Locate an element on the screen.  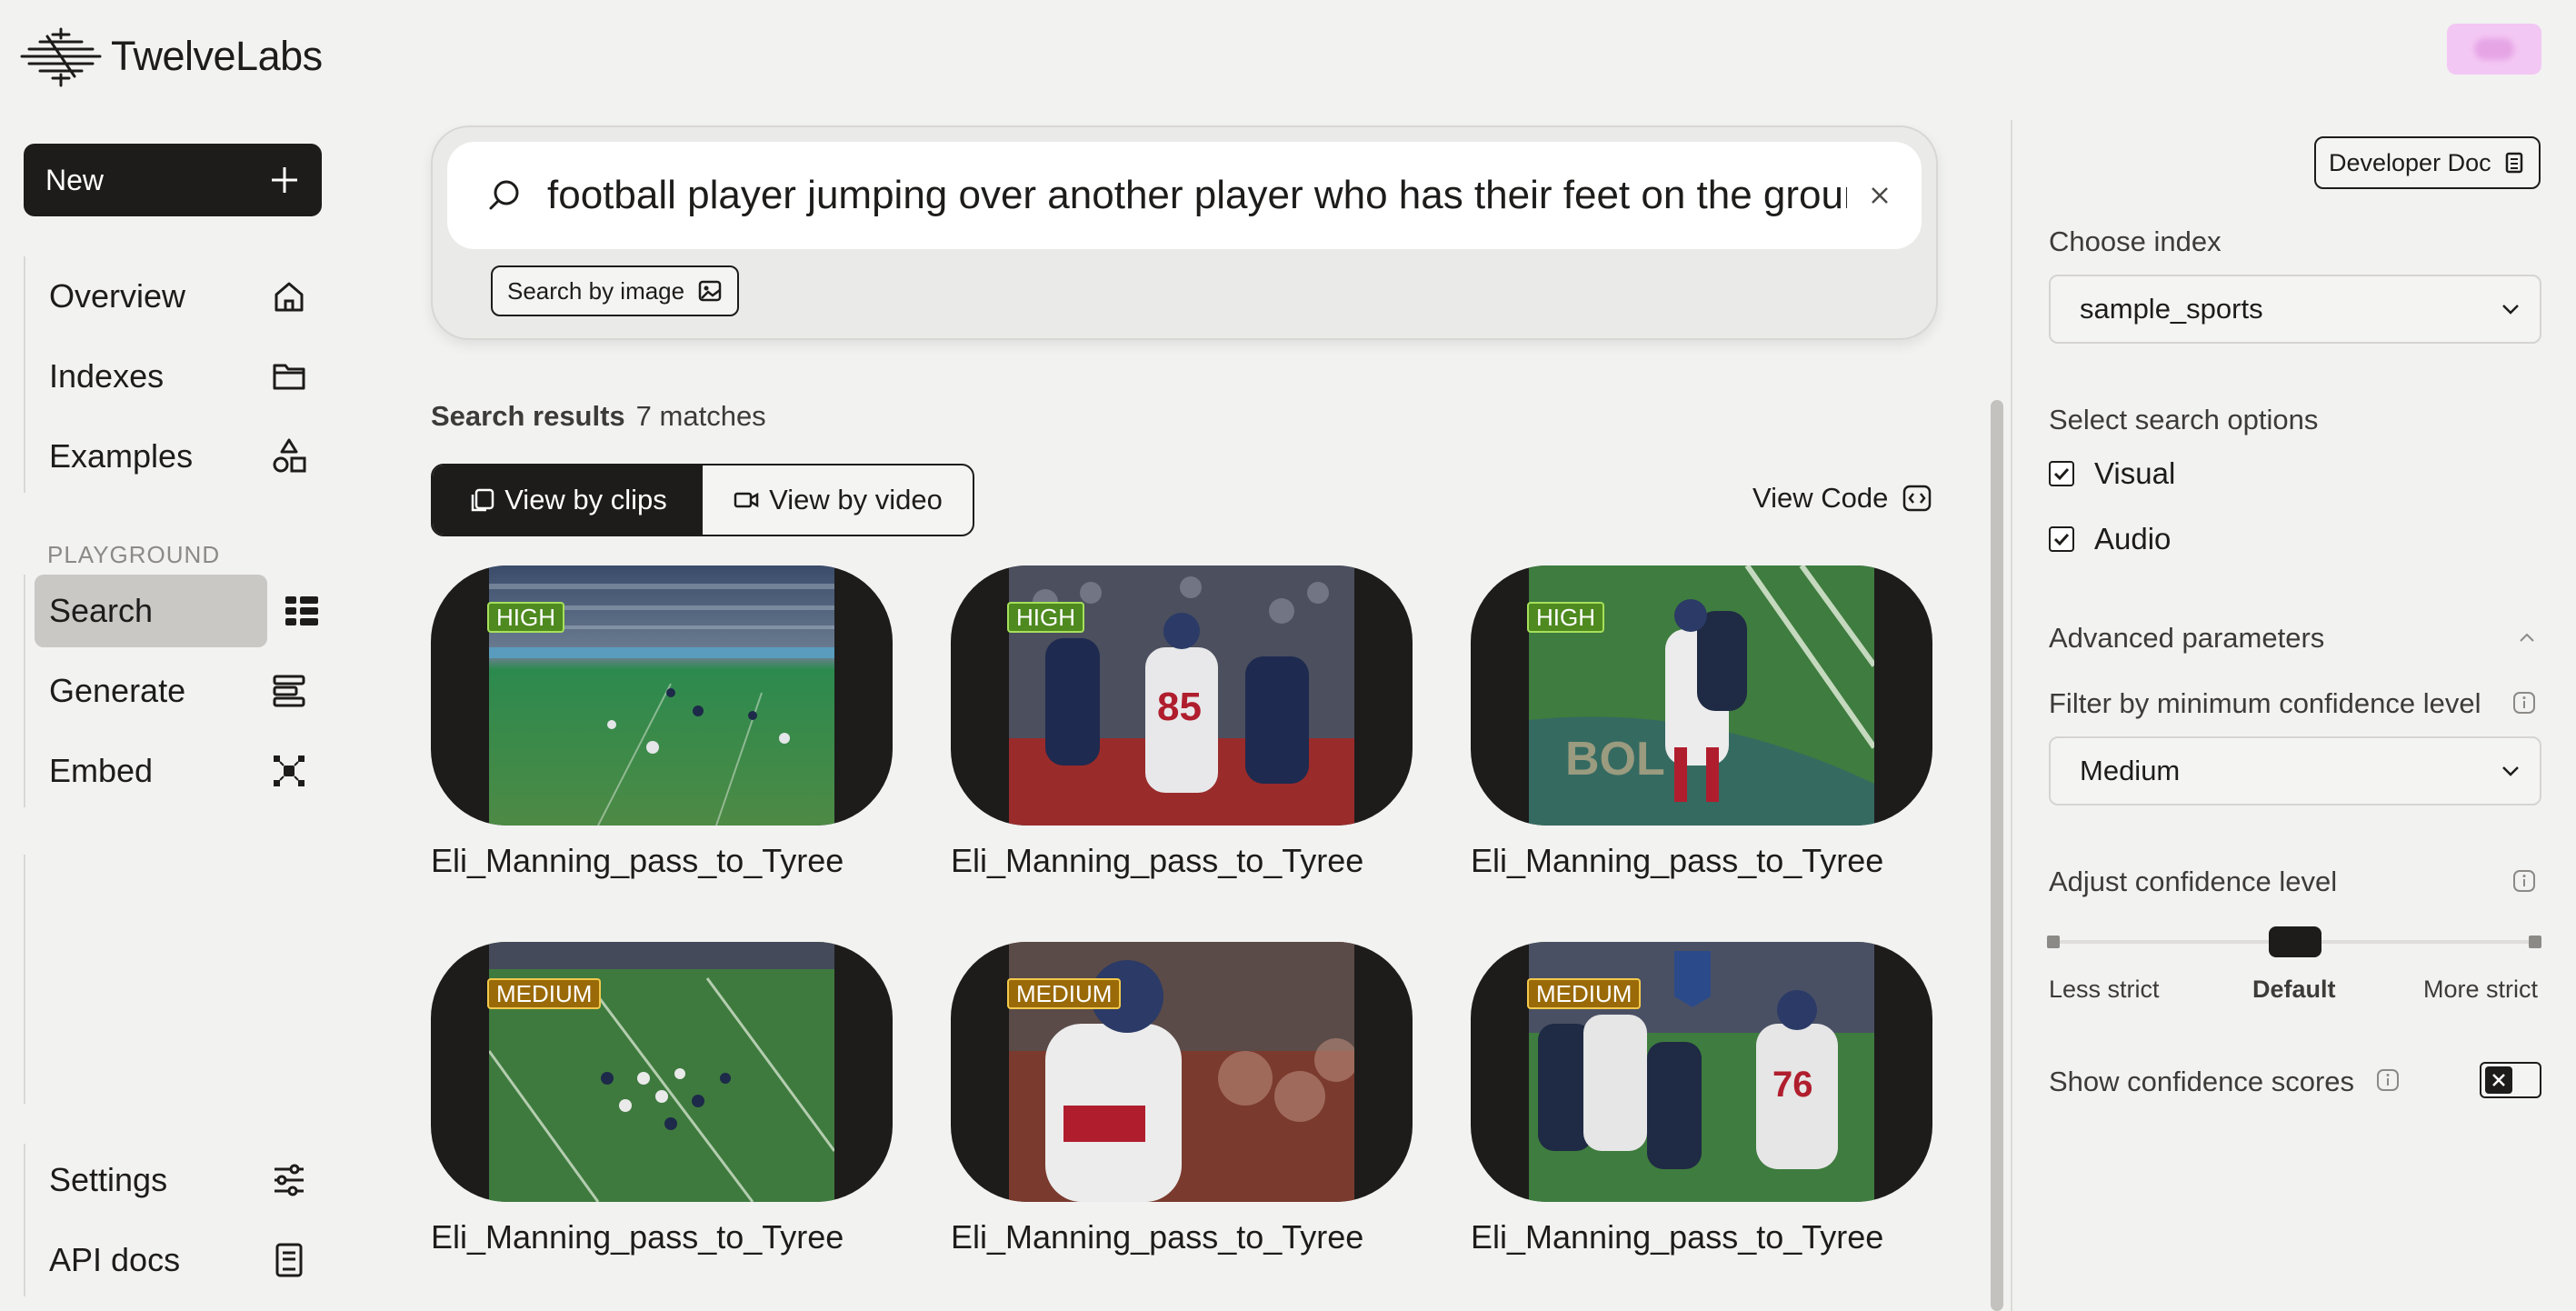
advanced-parameters-label: Advanced parameters is located at coordinates (2186, 638).